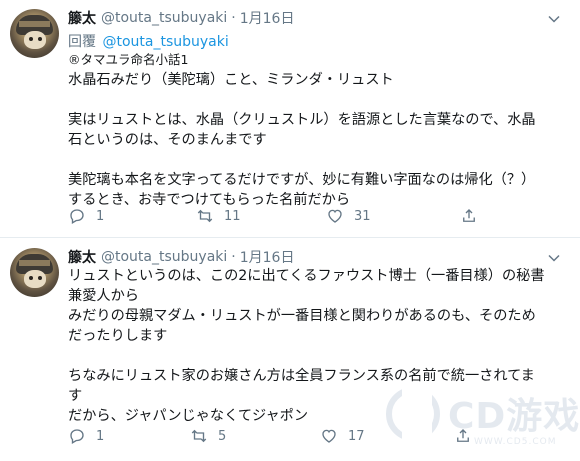  I want to click on retweet-button: 5, so click(208, 436).